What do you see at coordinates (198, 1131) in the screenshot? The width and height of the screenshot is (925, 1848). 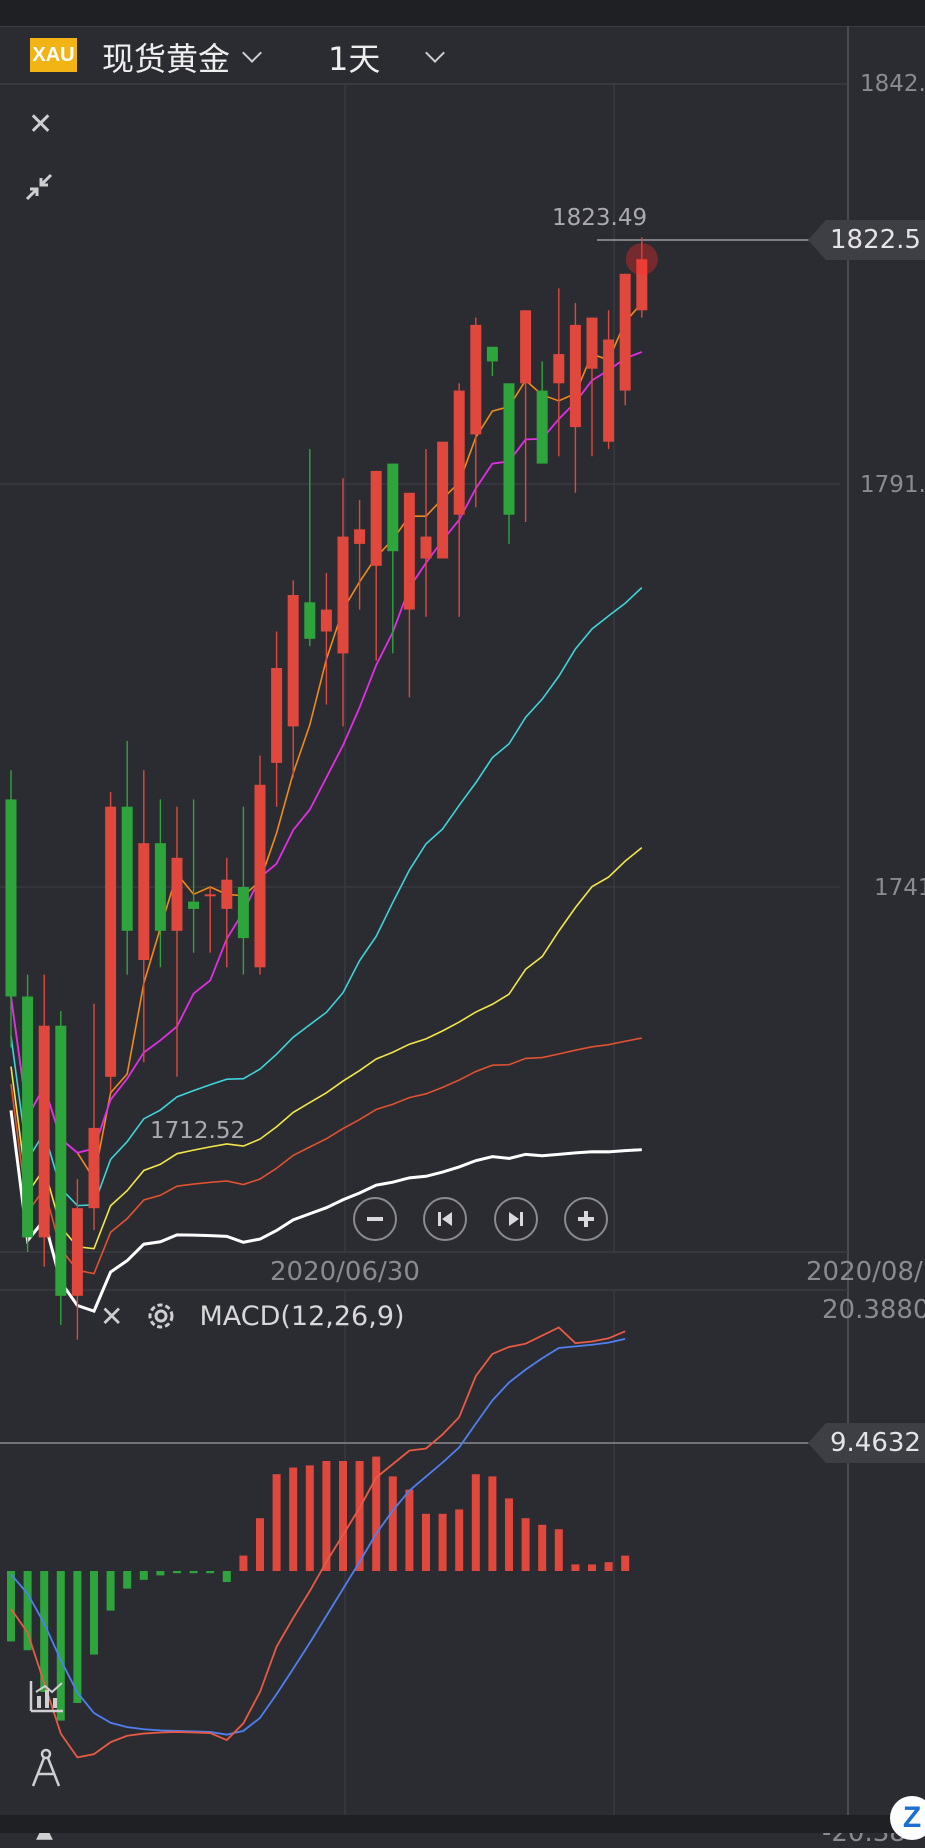 I see `low-annotation: 1712.52` at bounding box center [198, 1131].